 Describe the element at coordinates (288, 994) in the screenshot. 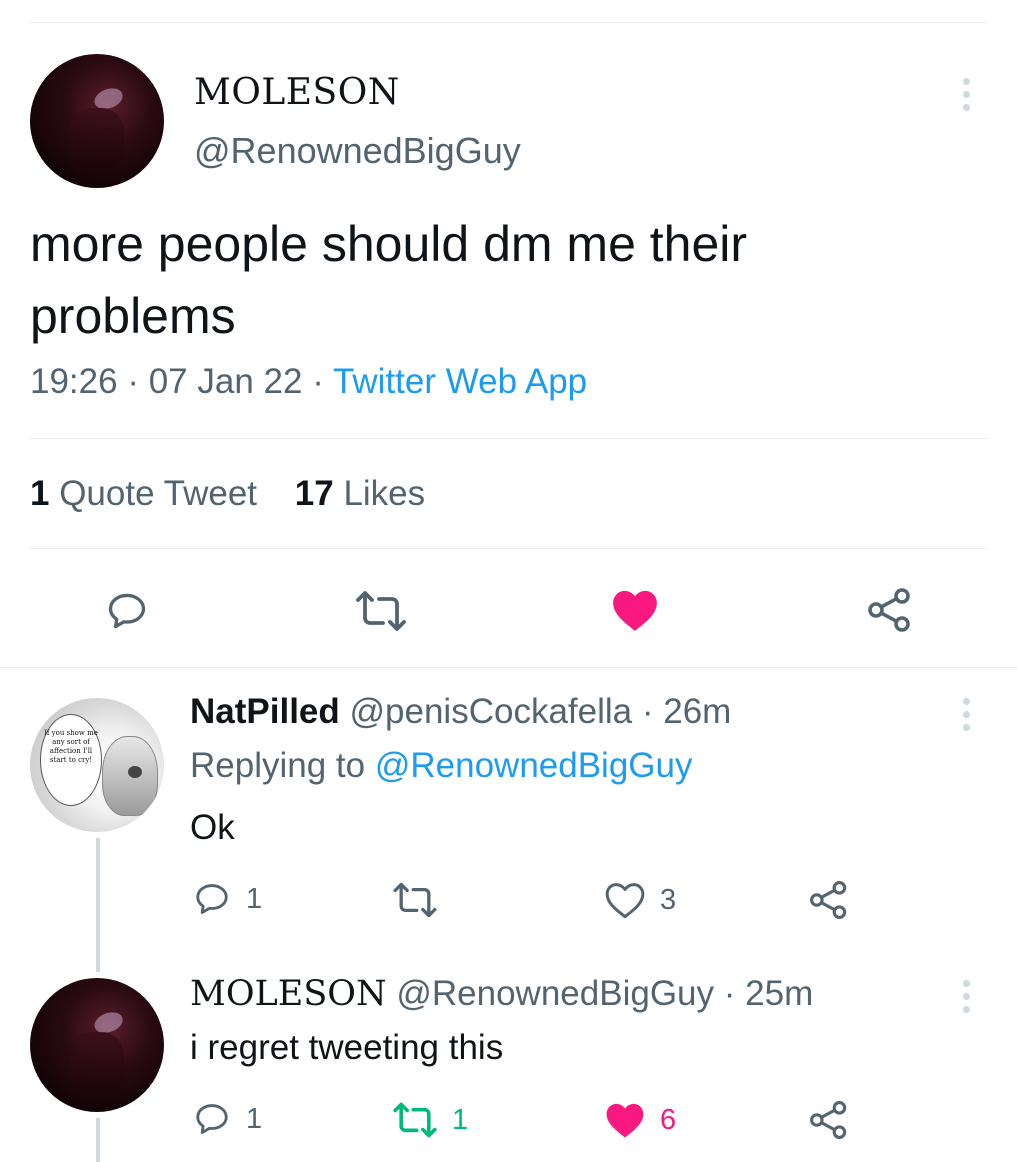

I see `reply-display-name: MOLESON` at that location.